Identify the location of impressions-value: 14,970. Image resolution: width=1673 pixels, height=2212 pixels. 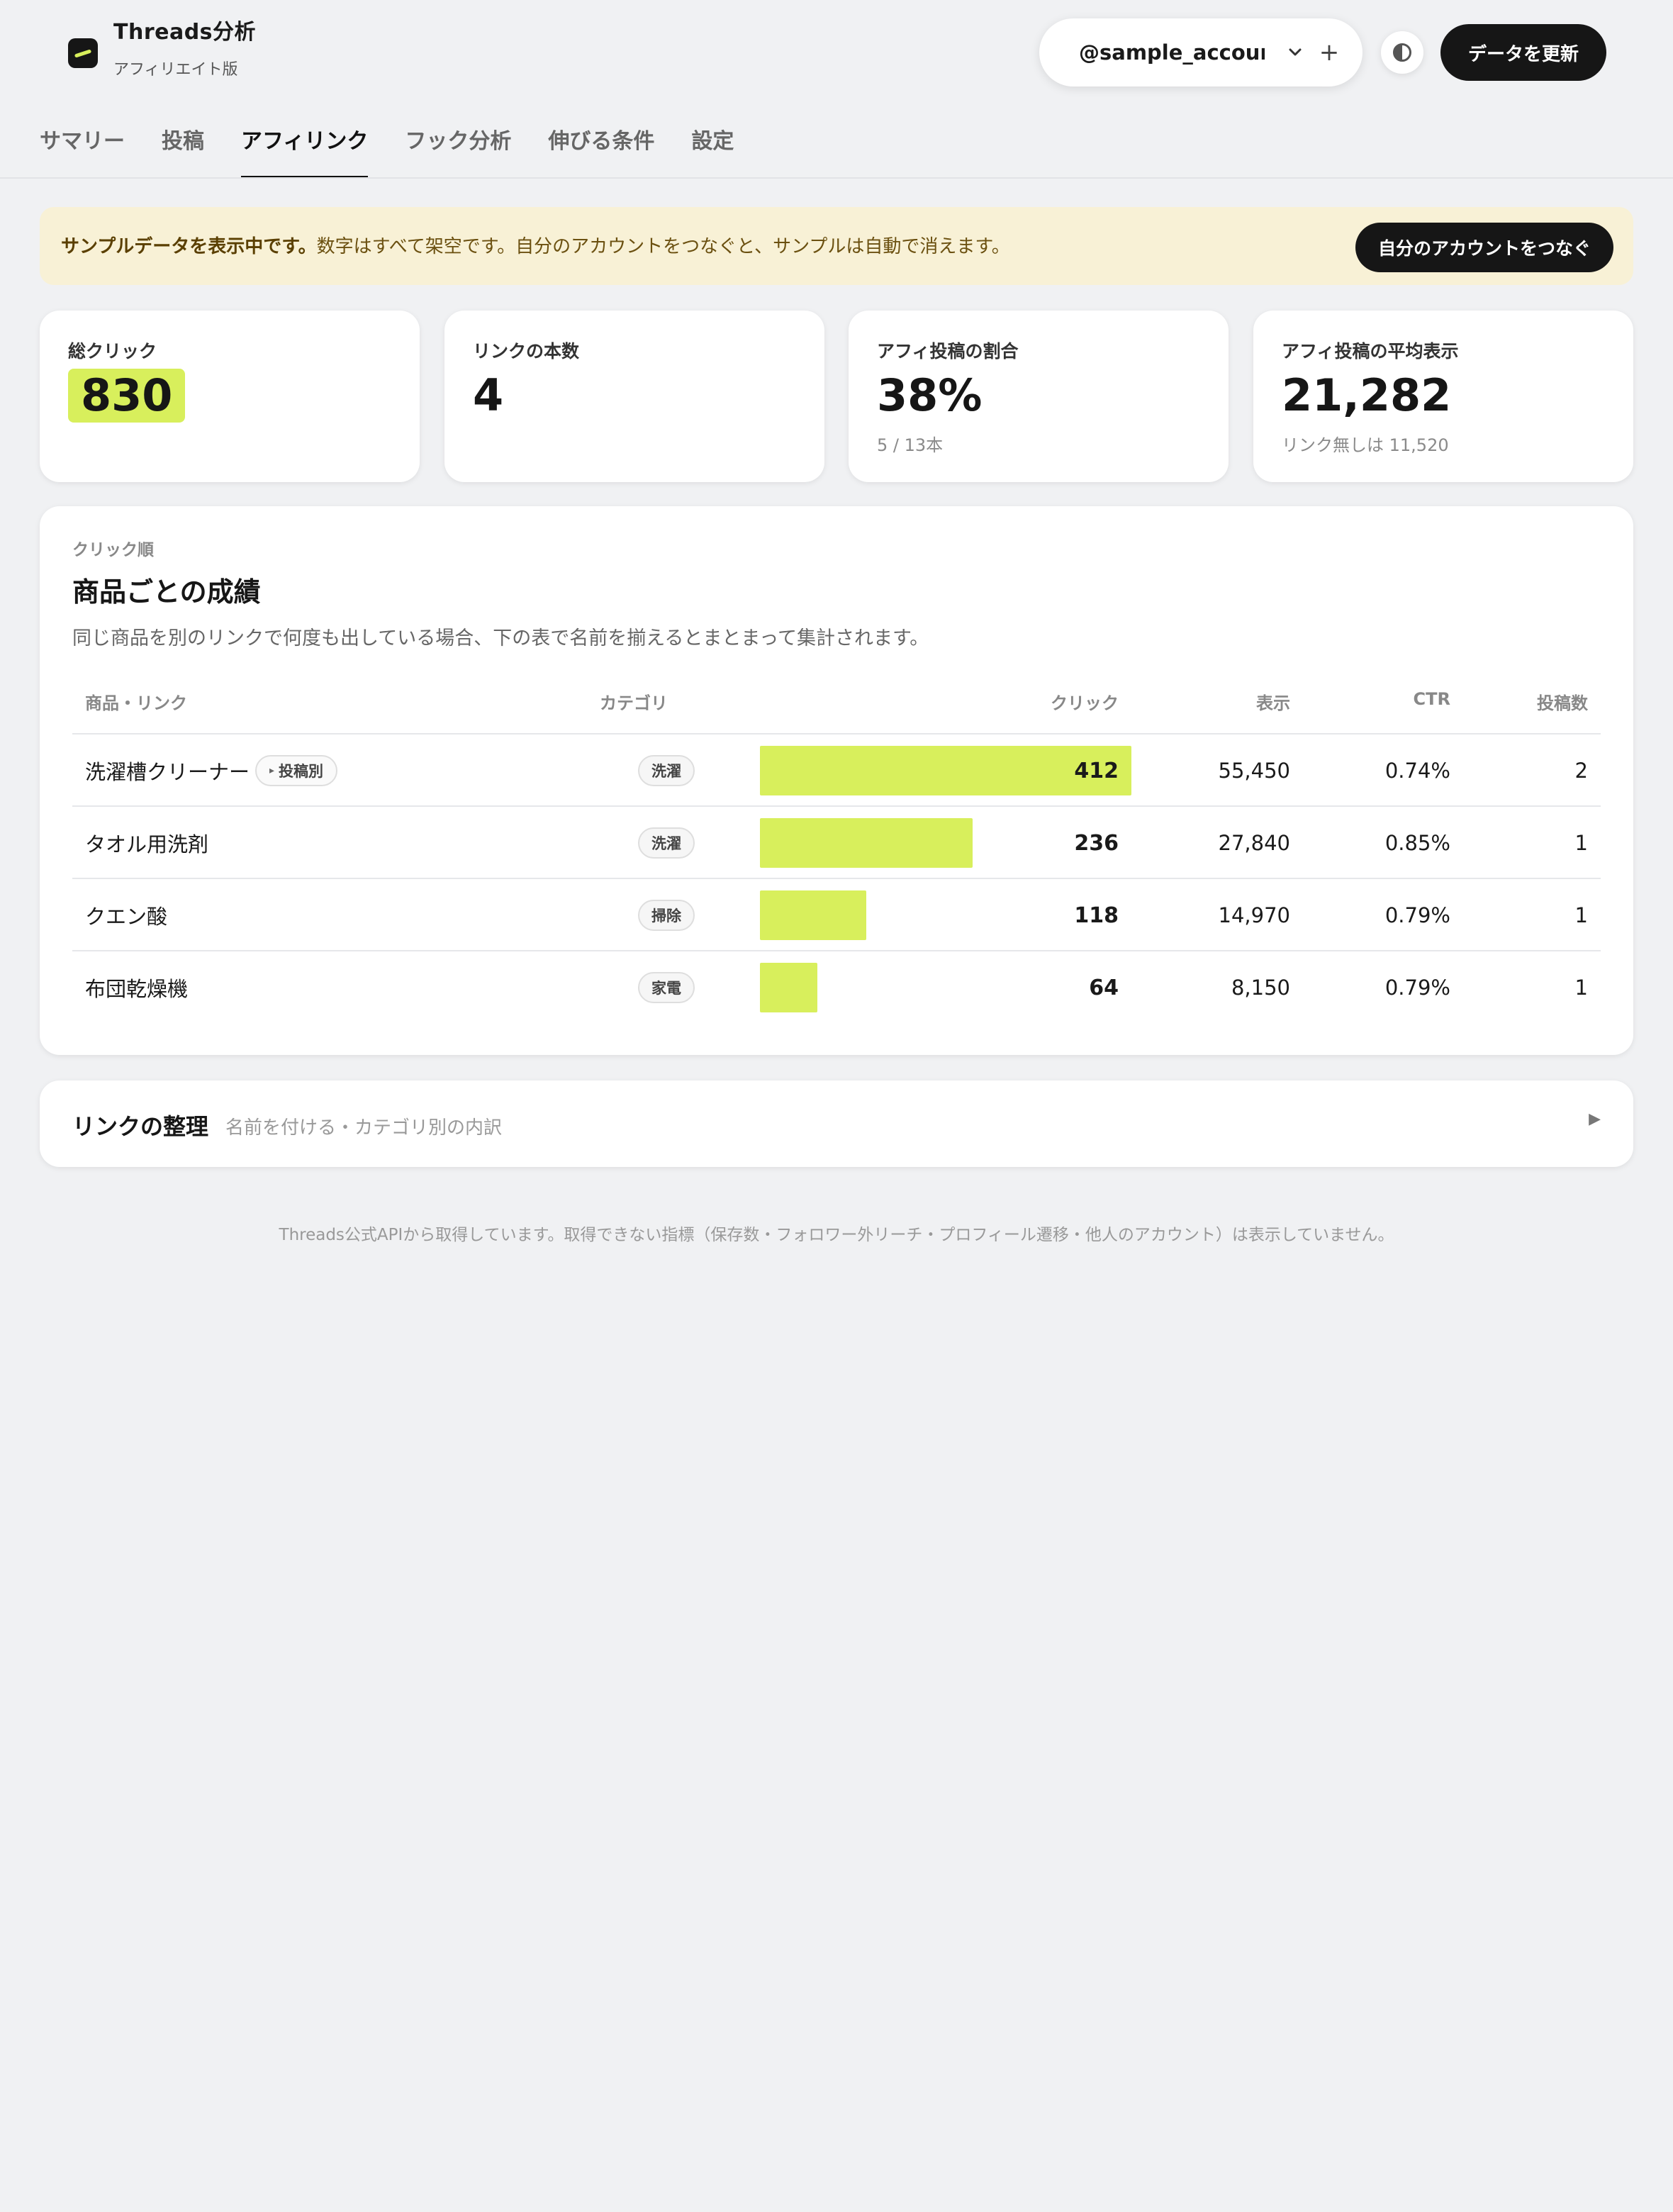
(1254, 915).